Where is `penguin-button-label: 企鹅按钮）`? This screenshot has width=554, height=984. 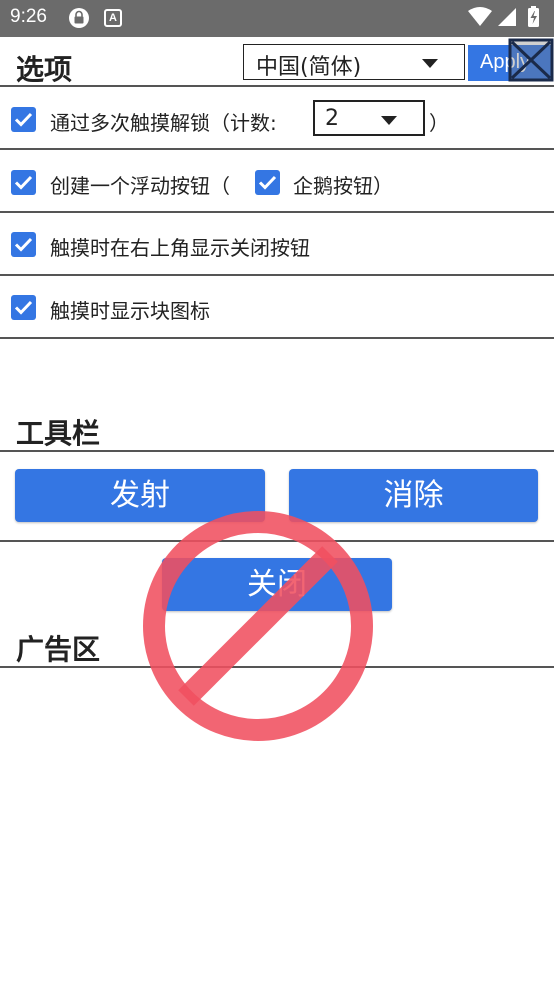 penguin-button-label: 企鹅按钮） is located at coordinates (343, 186).